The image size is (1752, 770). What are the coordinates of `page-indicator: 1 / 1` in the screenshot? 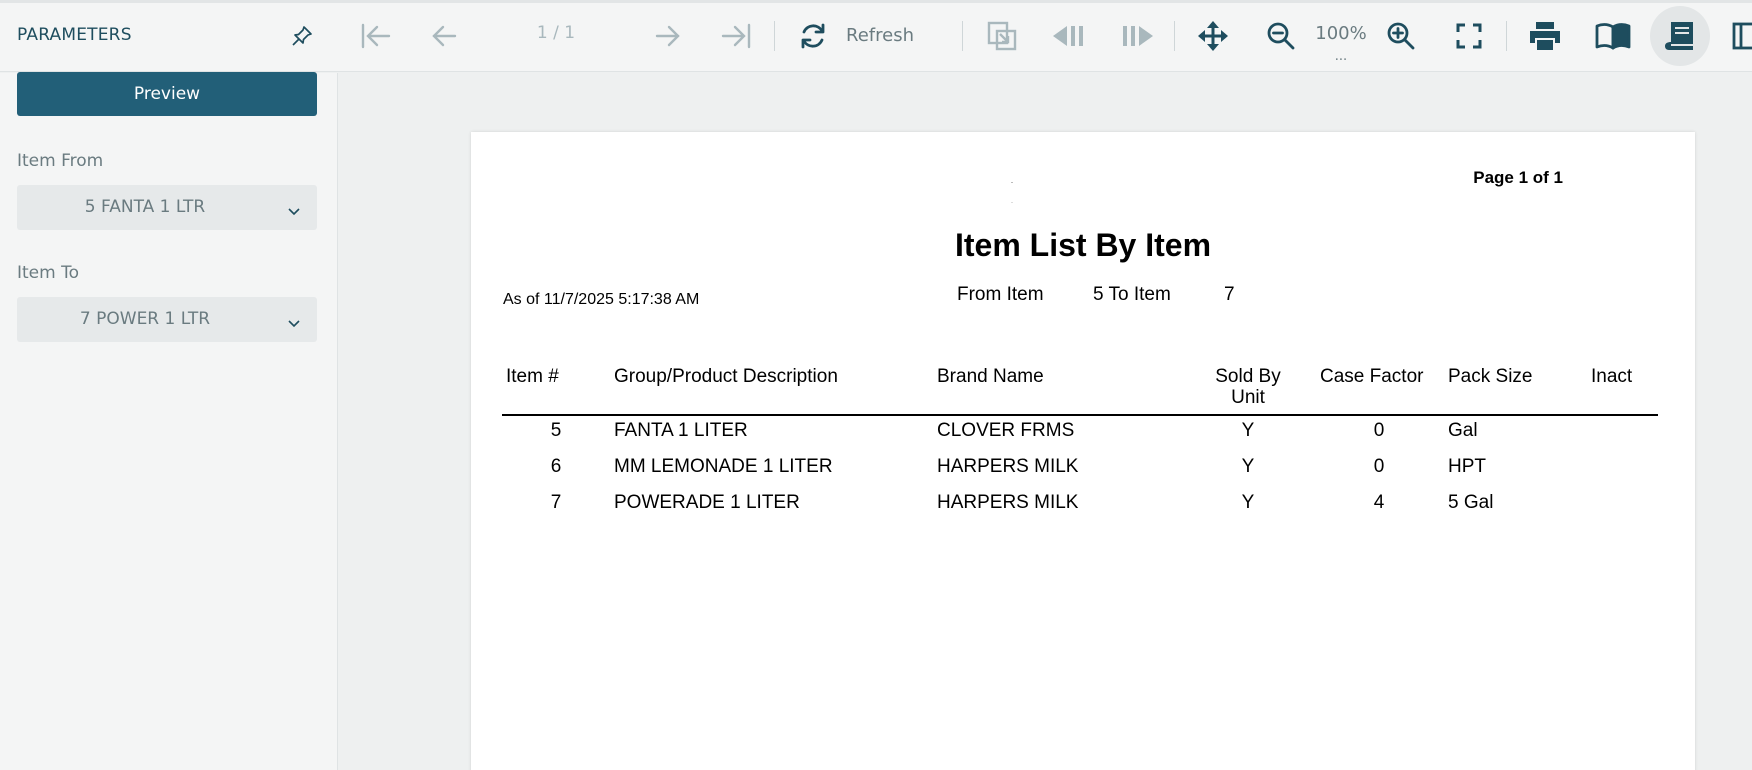 It's located at (556, 33).